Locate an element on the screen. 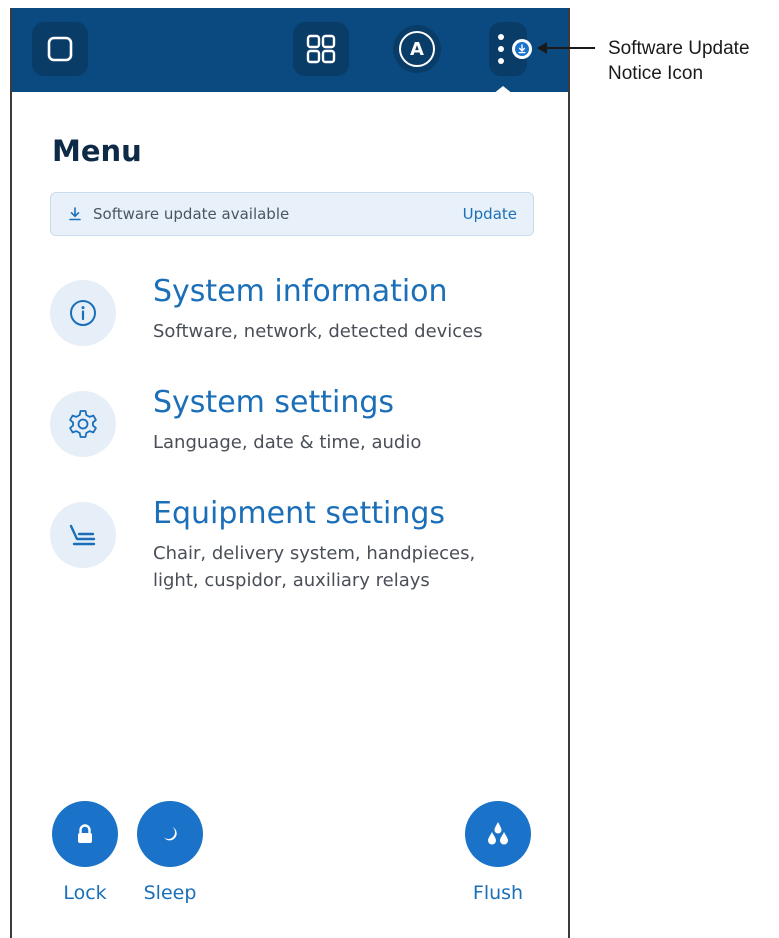 Image resolution: width=779 pixels, height=938 pixels. apps-grid-button is located at coordinates (321, 49).